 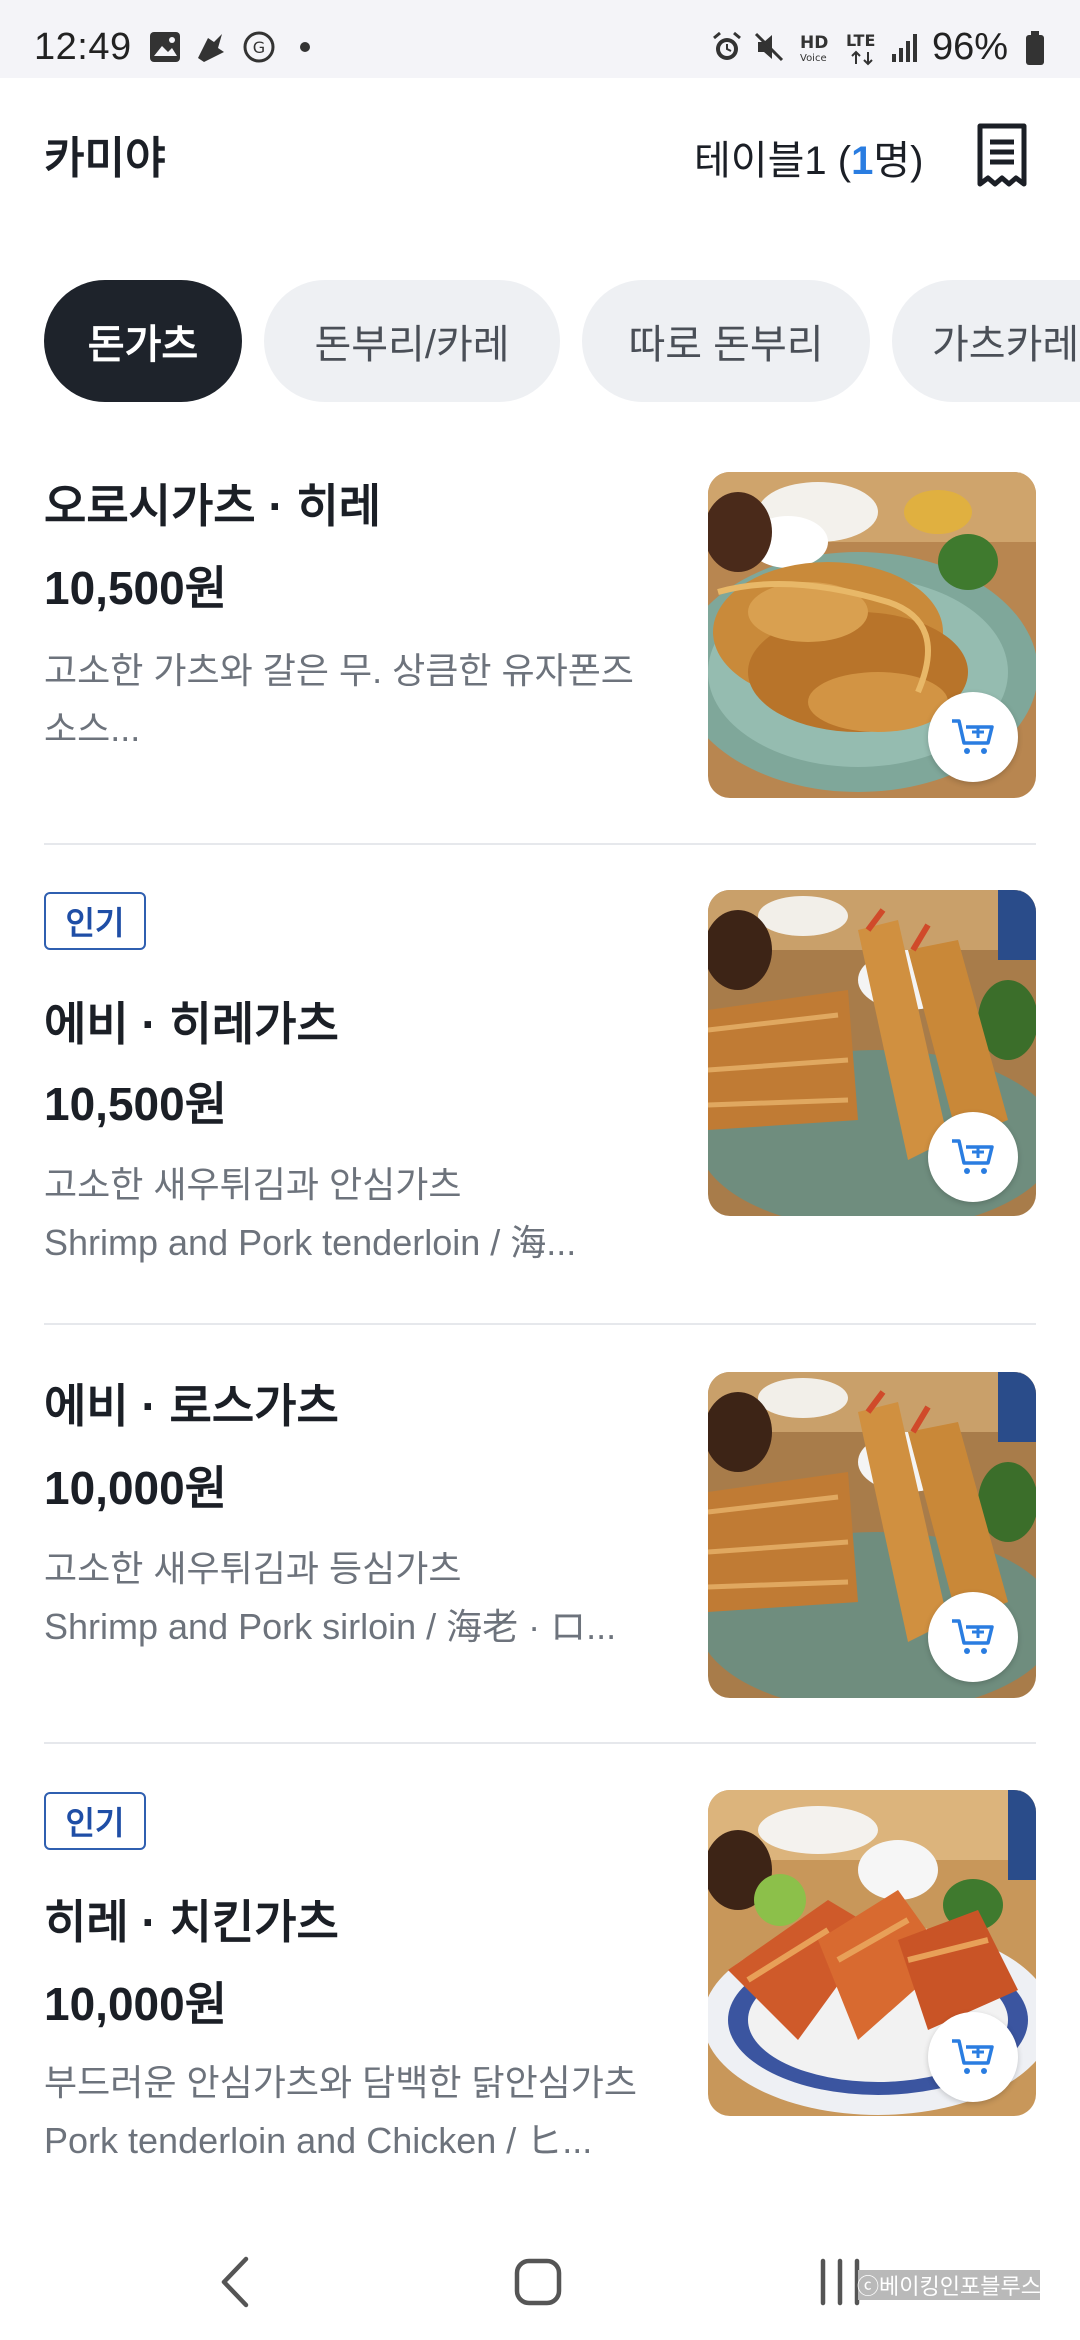 I want to click on home-icon, so click(x=538, y=2282).